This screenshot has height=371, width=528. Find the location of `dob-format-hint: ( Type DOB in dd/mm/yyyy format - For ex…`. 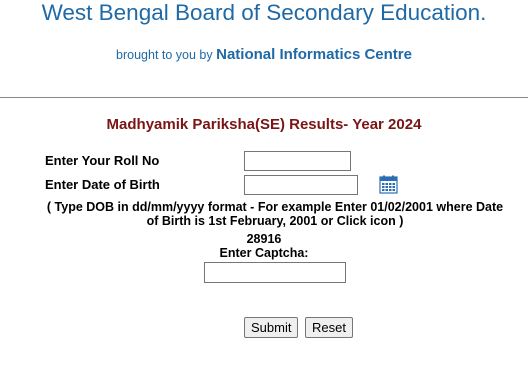

dob-format-hint: ( Type DOB in dd/mm/yyyy format - For ex… is located at coordinates (275, 214).